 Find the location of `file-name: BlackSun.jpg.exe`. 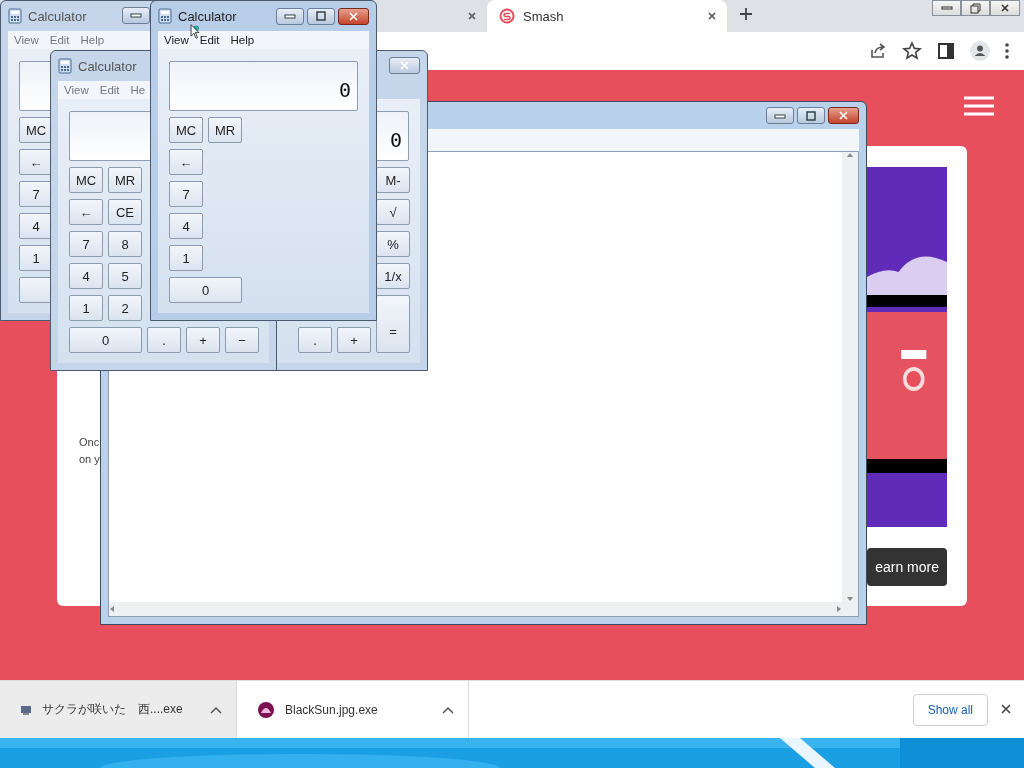

file-name: BlackSun.jpg.exe is located at coordinates (332, 709).